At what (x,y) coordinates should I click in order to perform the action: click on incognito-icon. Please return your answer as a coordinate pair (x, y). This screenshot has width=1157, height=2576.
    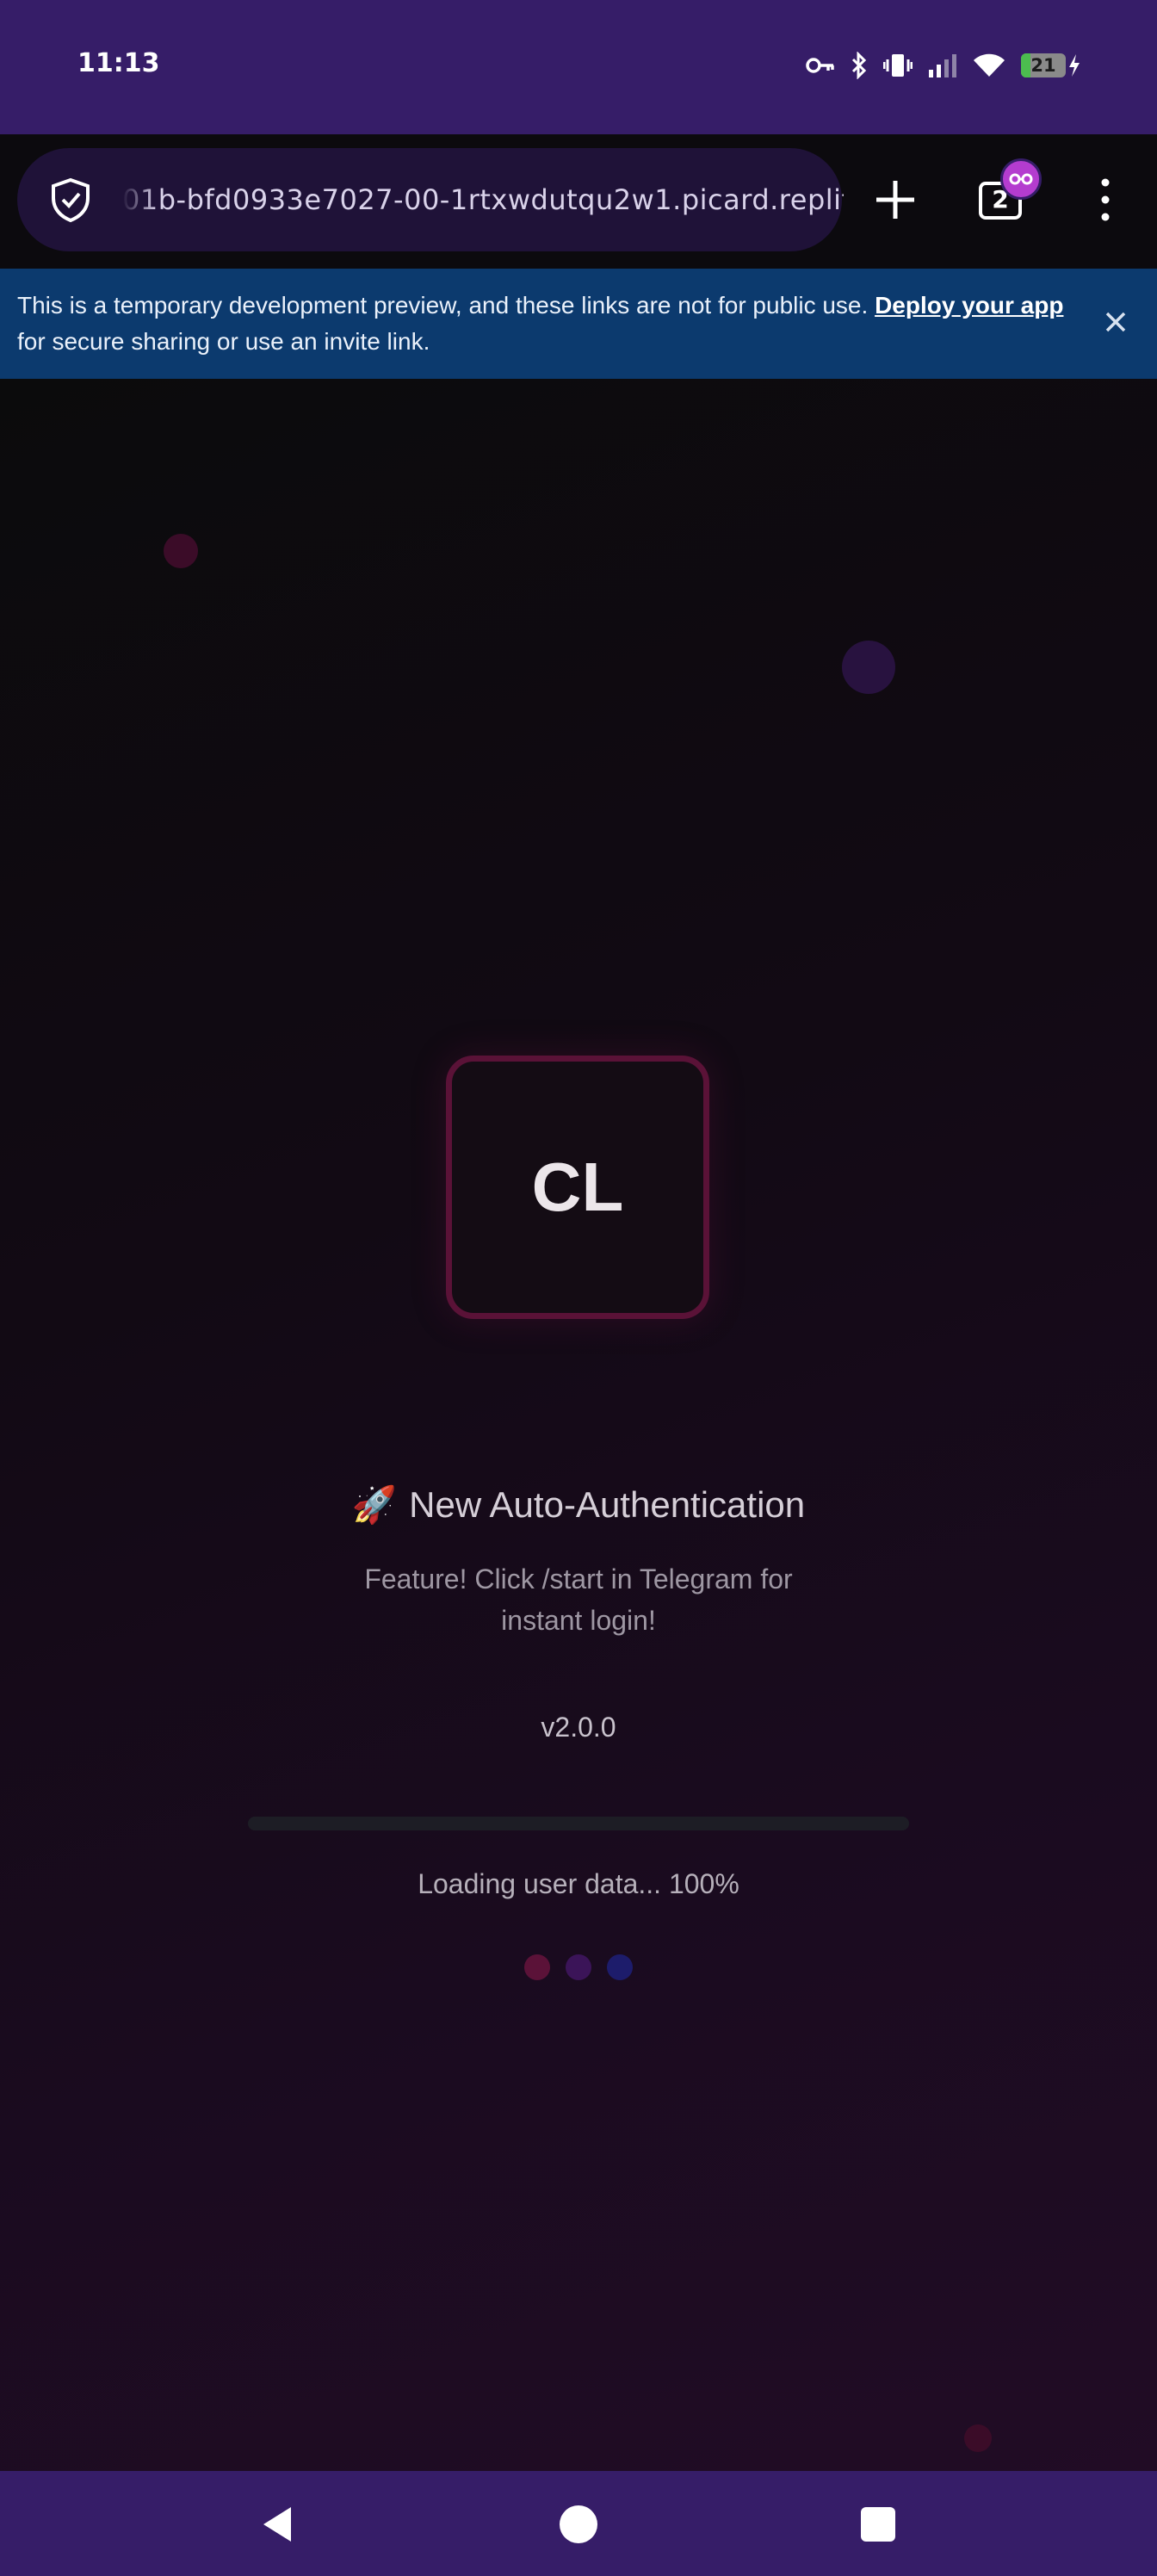
    Looking at the image, I should click on (1021, 179).